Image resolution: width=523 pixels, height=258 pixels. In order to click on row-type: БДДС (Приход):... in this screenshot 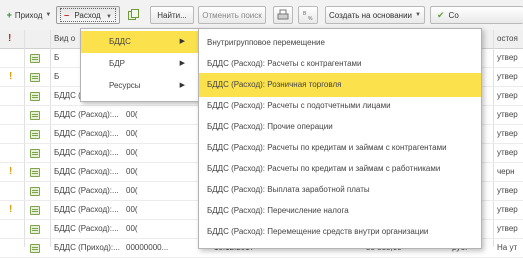, I will do `click(87, 247)`.